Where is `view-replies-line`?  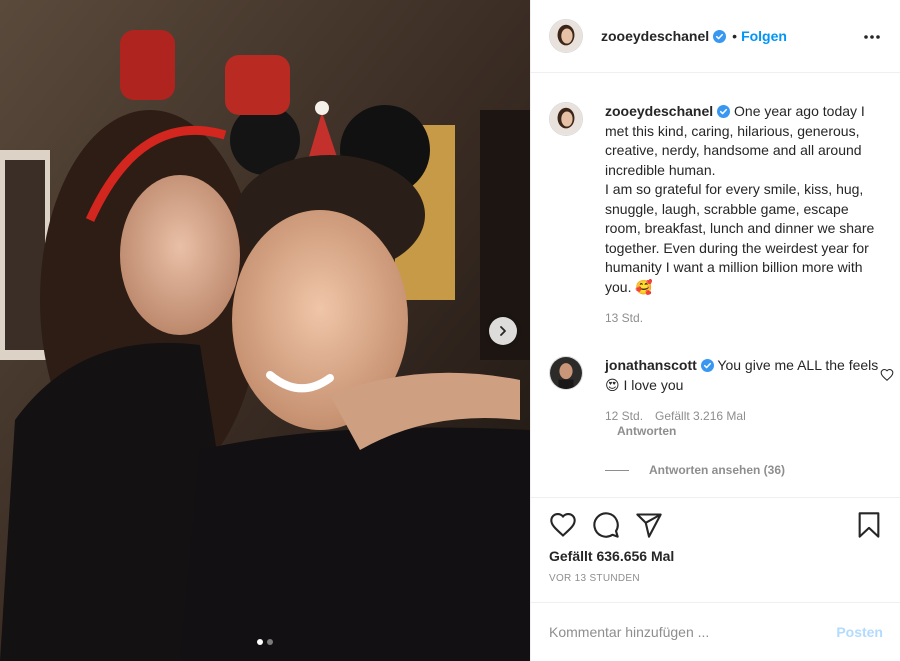 view-replies-line is located at coordinates (617, 470).